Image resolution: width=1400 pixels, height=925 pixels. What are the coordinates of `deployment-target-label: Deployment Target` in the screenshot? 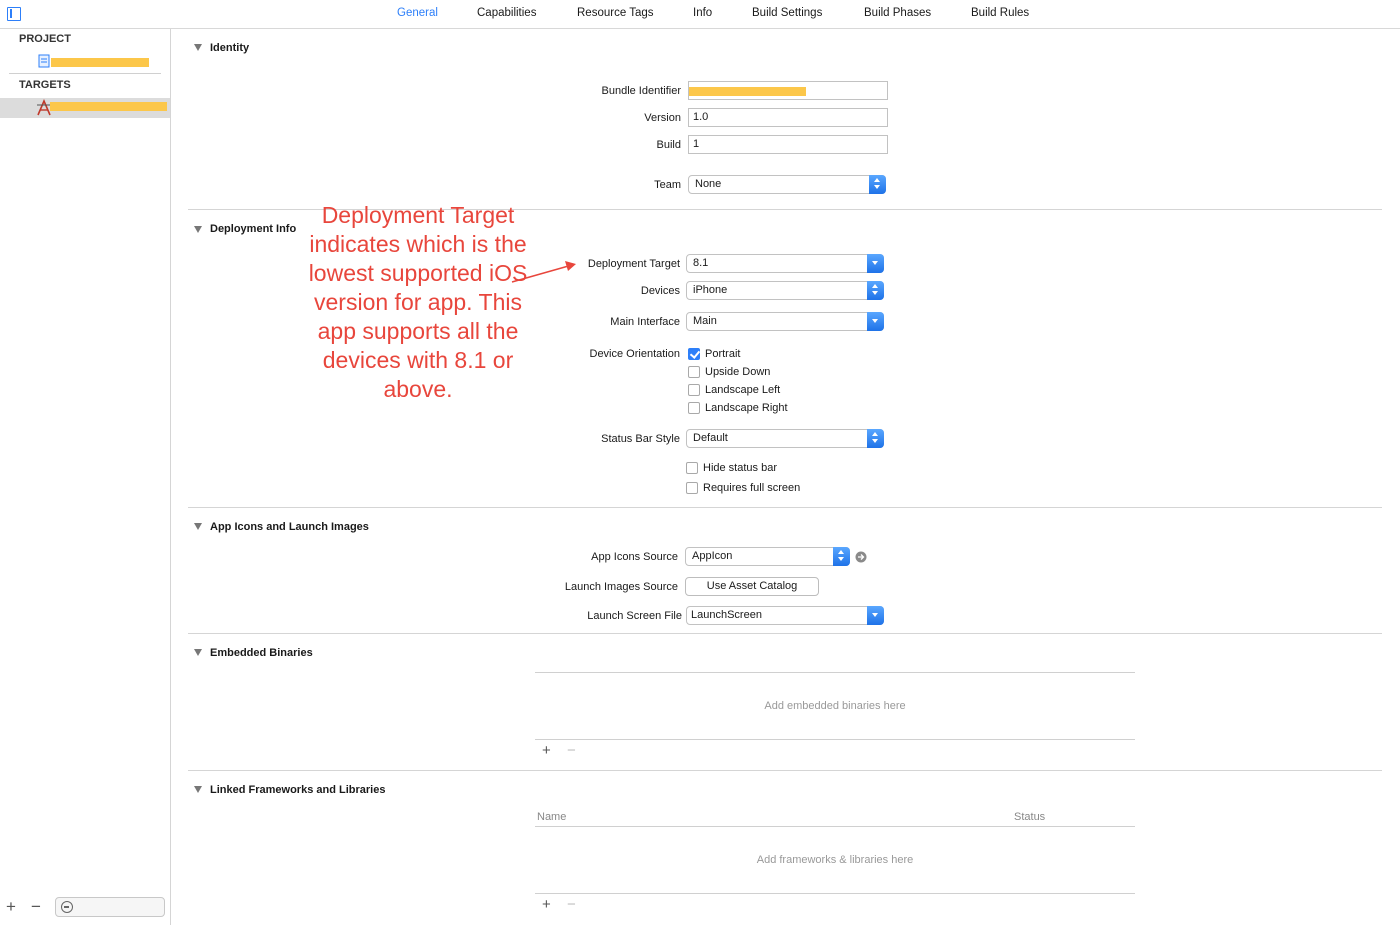 It's located at (633, 264).